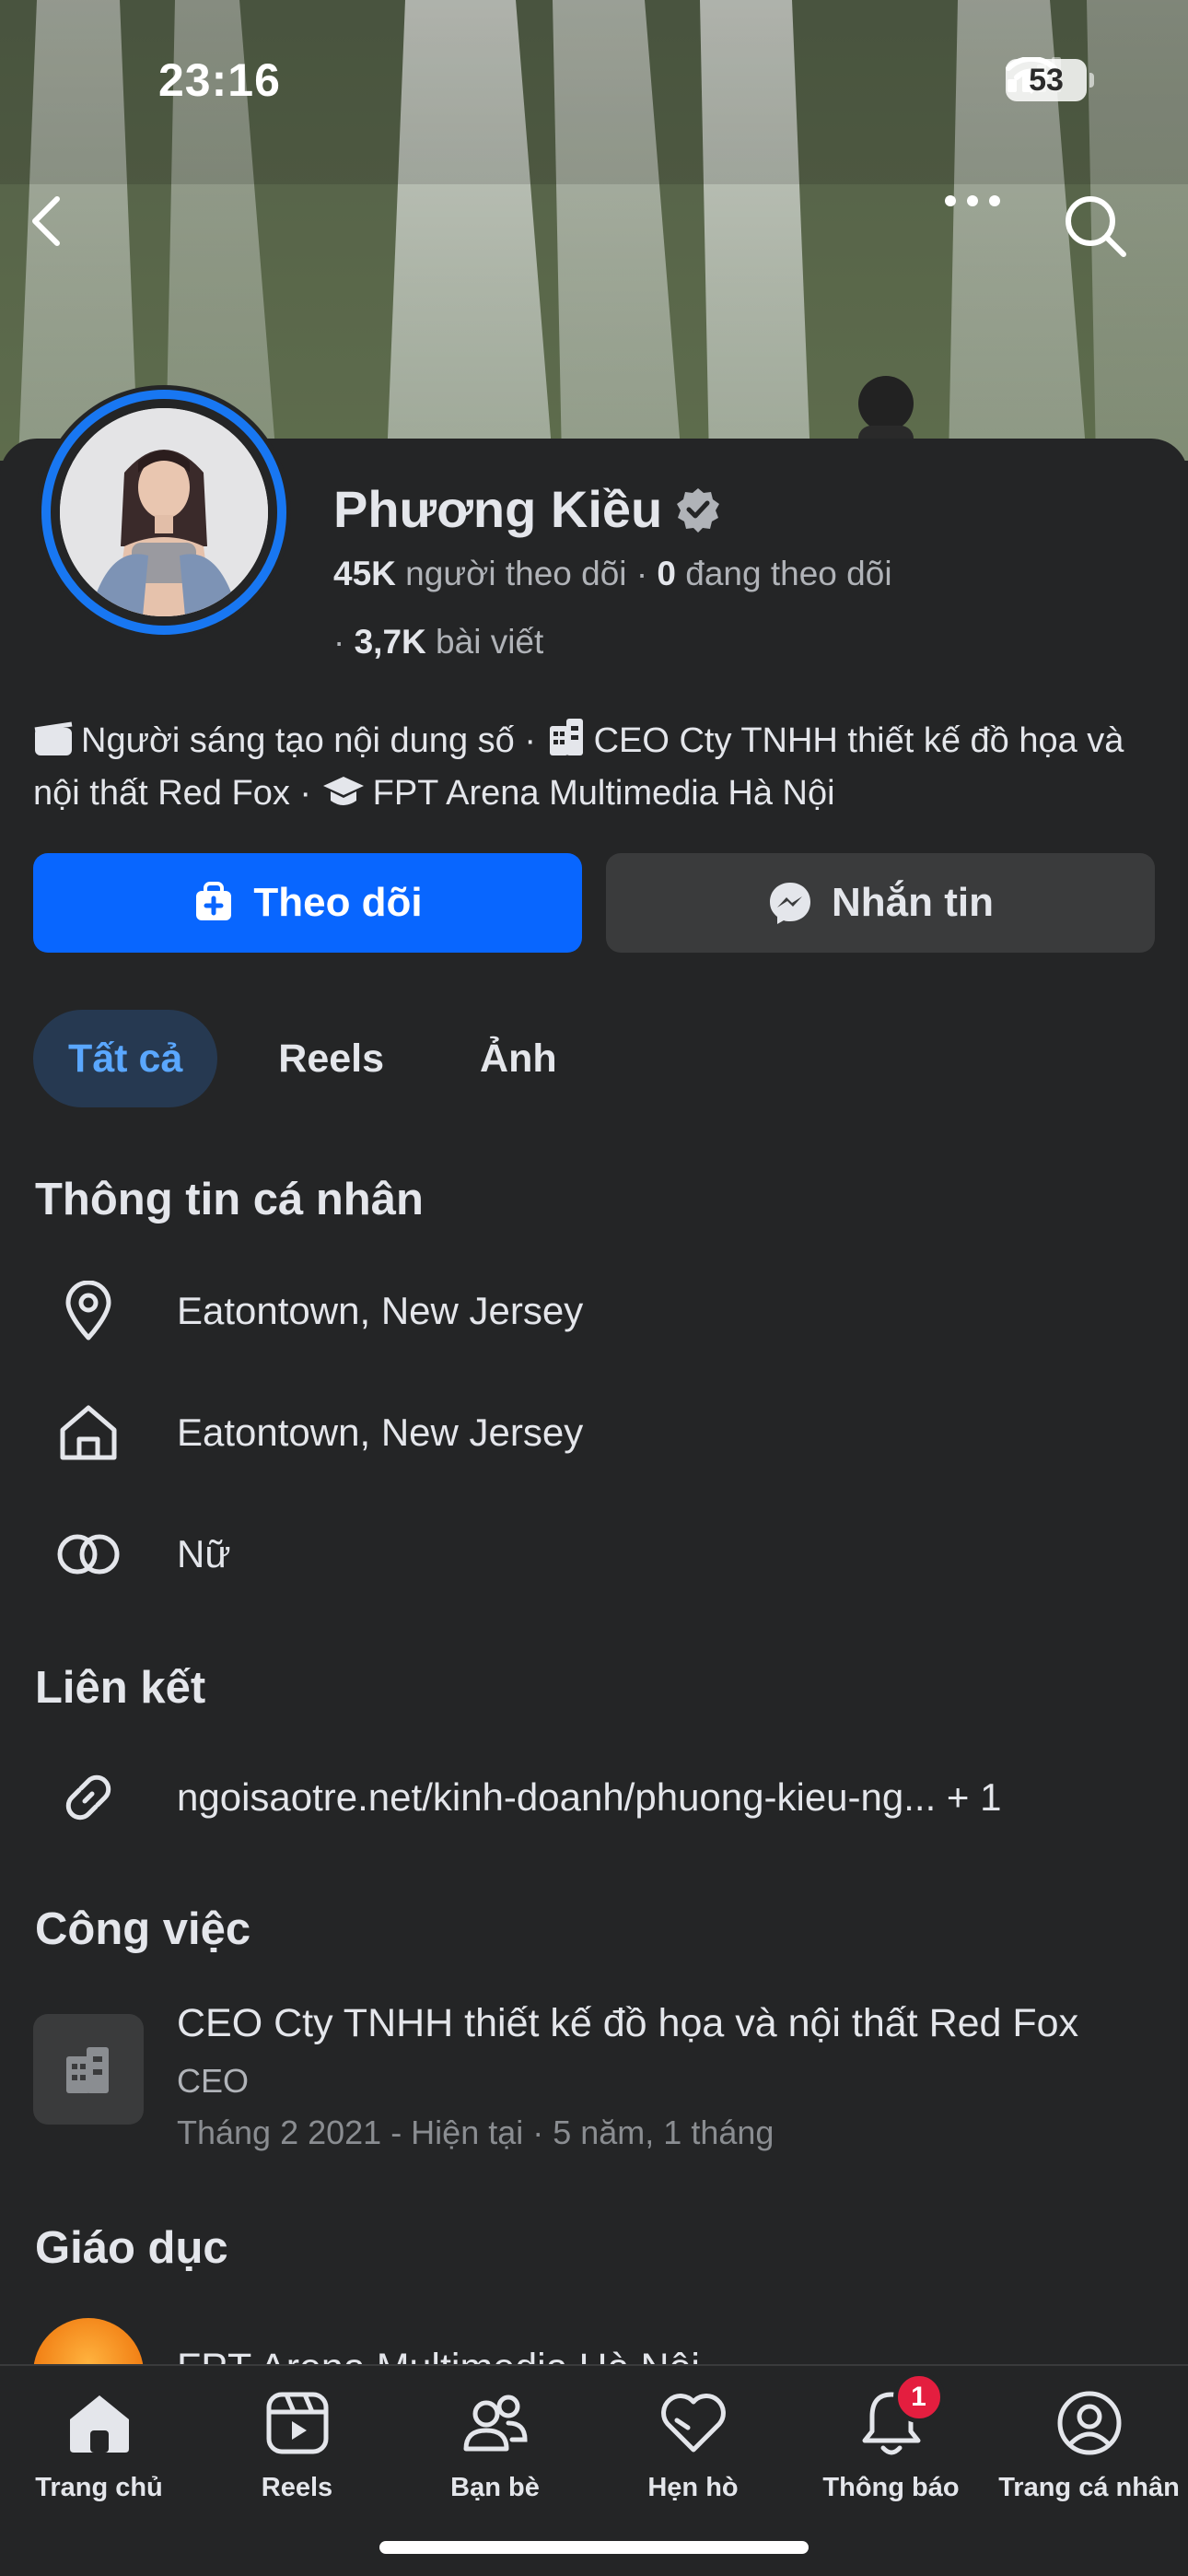 The image size is (1188, 2576). I want to click on tab-reels: Reels, so click(331, 1058).